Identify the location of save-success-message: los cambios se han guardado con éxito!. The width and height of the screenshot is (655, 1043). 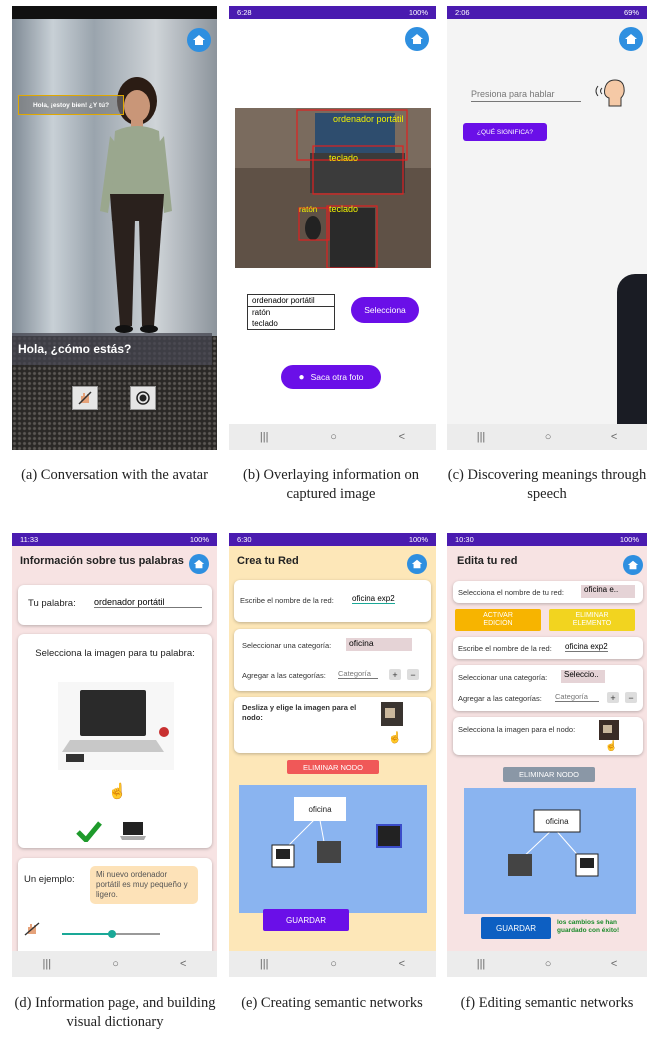
(588, 926).